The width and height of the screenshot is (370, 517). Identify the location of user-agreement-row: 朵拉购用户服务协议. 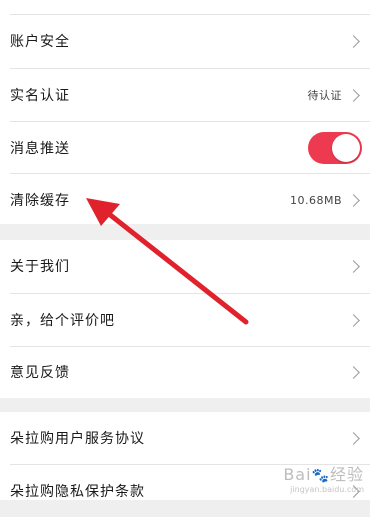
(185, 438).